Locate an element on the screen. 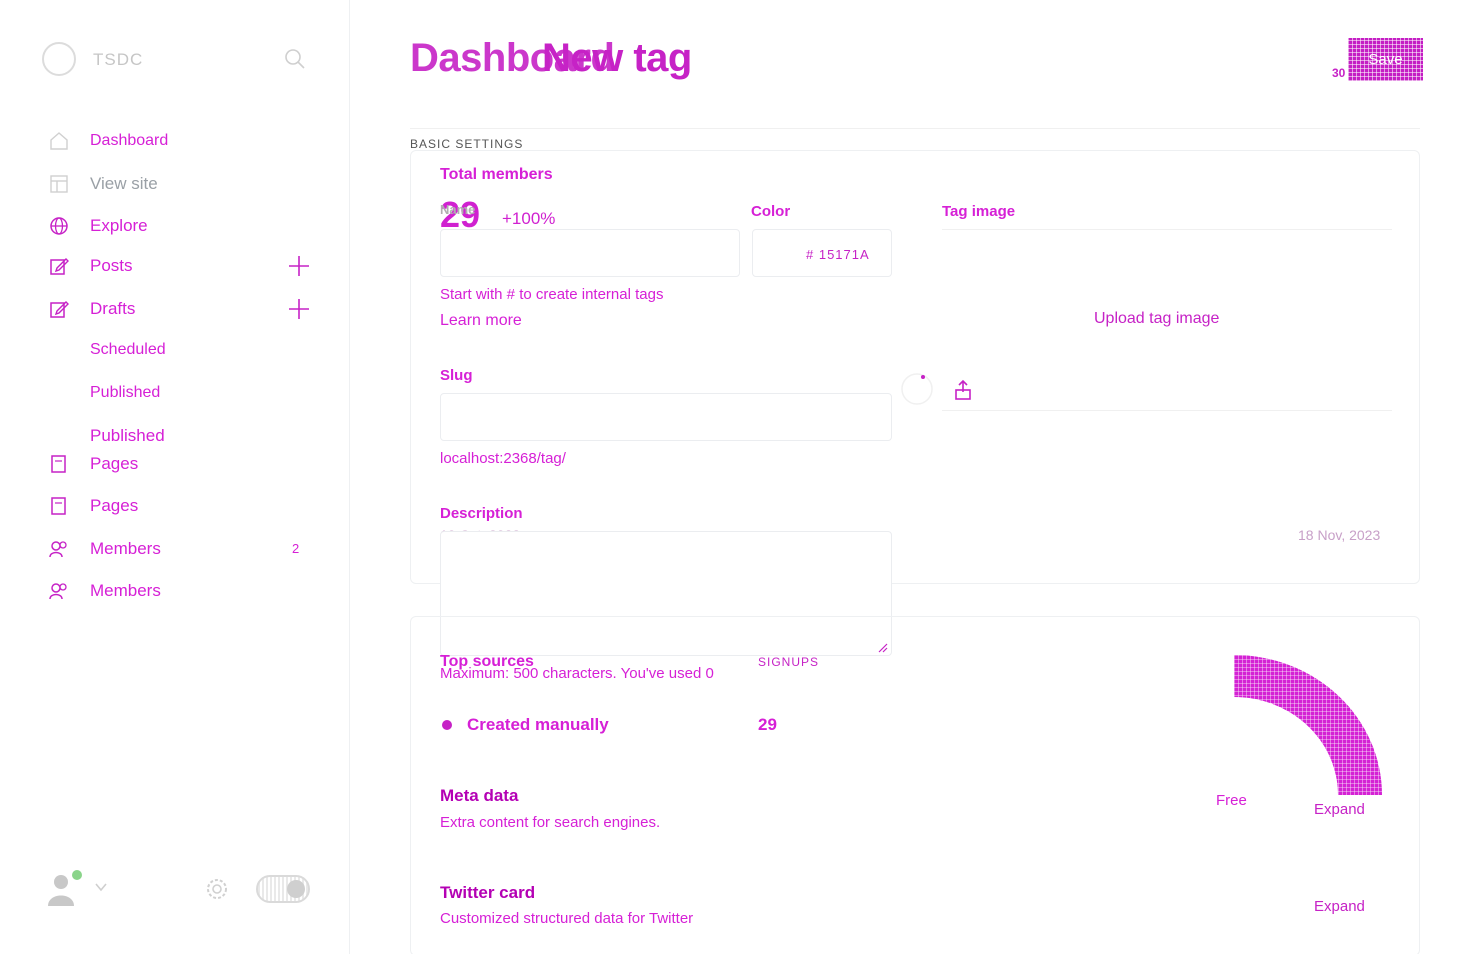 The height and width of the screenshot is (954, 1483). color-picker-circle-icon is located at coordinates (917, 389).